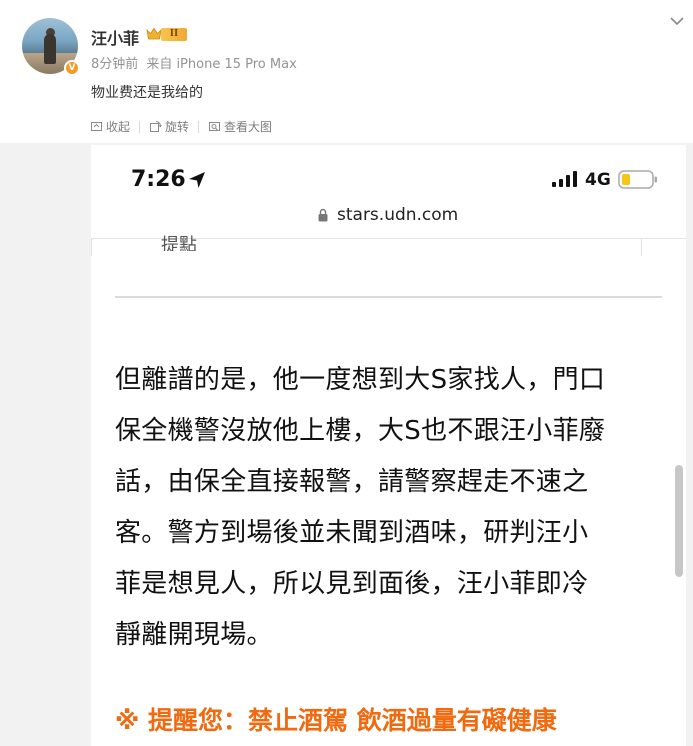 The width and height of the screenshot is (693, 746). What do you see at coordinates (564, 179) in the screenshot?
I see `cellular-signal-icon` at bounding box center [564, 179].